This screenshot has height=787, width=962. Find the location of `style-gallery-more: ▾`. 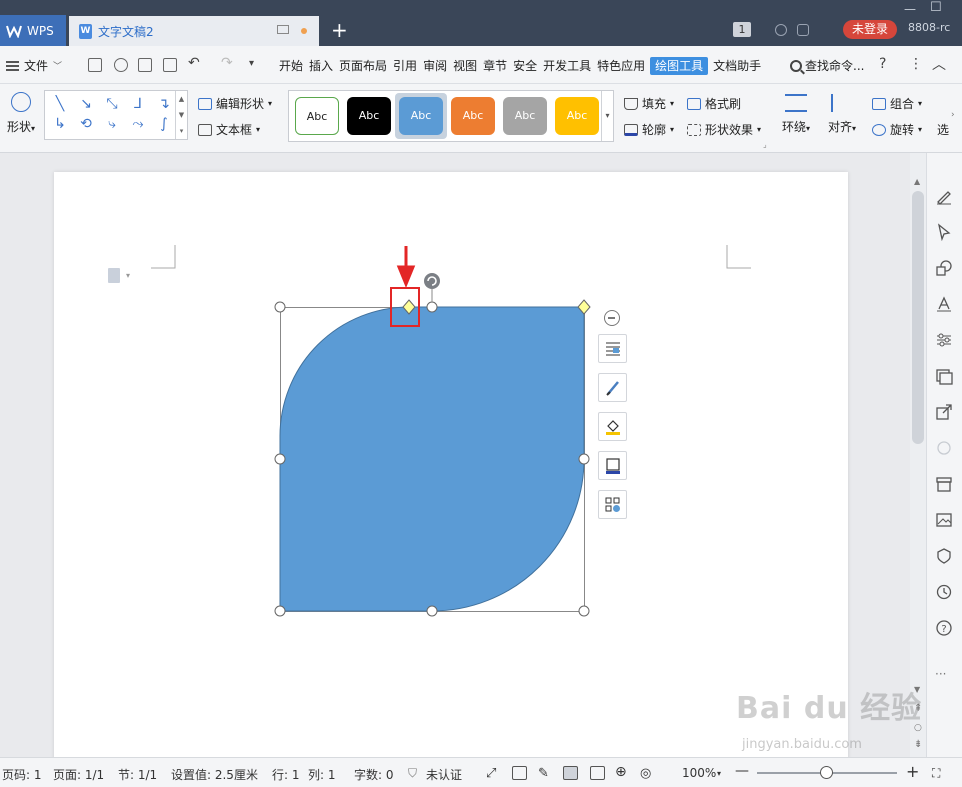

style-gallery-more: ▾ is located at coordinates (607, 116).